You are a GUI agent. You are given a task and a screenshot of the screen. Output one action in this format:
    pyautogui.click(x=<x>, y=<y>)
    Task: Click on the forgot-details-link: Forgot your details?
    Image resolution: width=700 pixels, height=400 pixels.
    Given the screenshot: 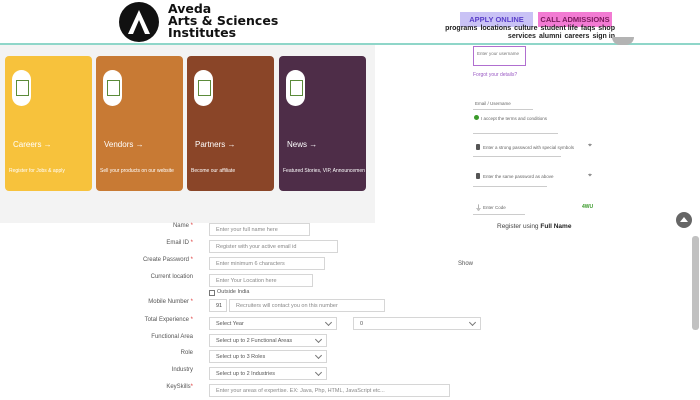 What is the action you would take?
    pyautogui.click(x=495, y=75)
    